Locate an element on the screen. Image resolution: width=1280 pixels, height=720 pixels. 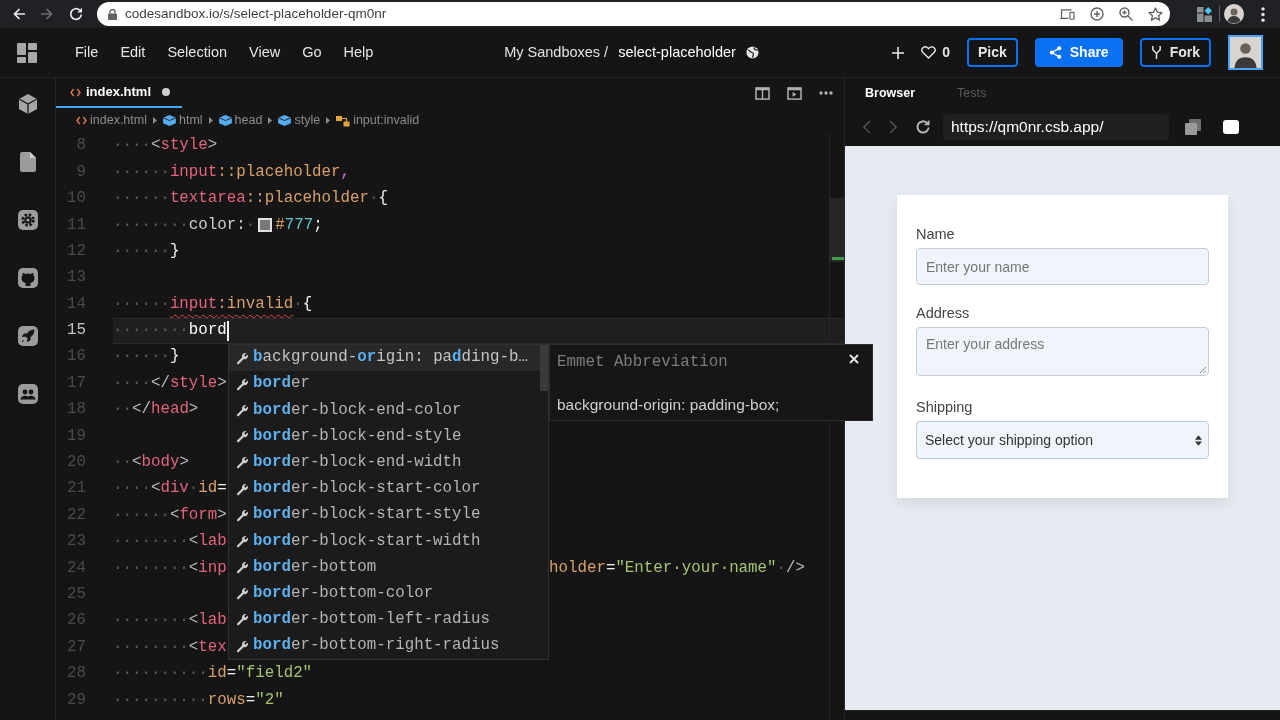
star-icon is located at coordinates (1155, 14).